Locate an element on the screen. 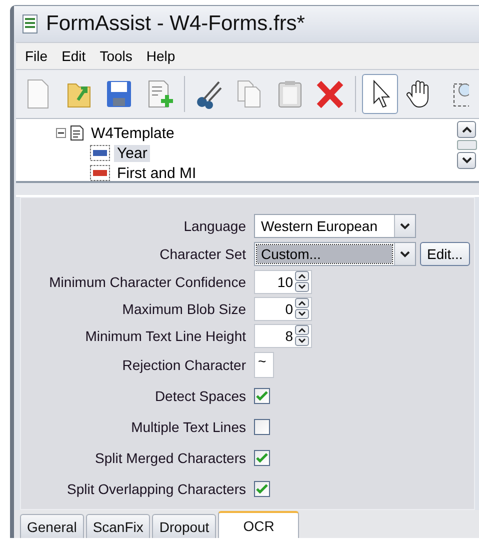 The image size is (479, 539). number-spinner: 0 is located at coordinates (283, 308).